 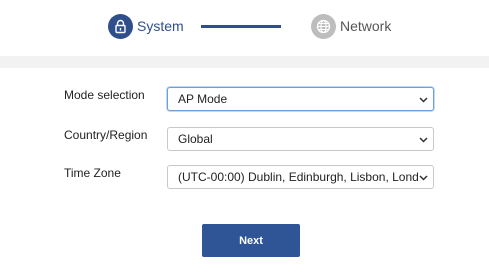 I want to click on time-zone-label: Time Zone, so click(x=92, y=173).